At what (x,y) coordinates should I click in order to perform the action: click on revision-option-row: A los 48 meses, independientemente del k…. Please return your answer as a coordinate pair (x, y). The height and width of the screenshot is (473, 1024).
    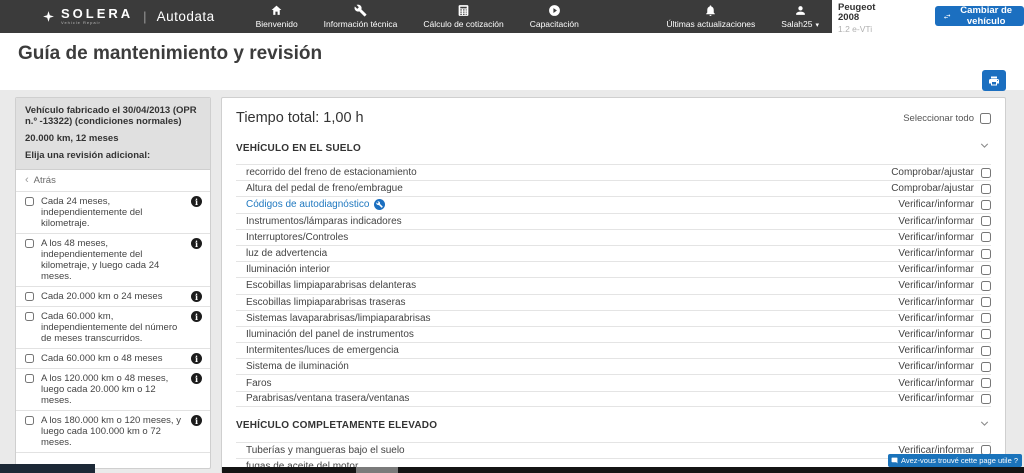
    Looking at the image, I should click on (113, 260).